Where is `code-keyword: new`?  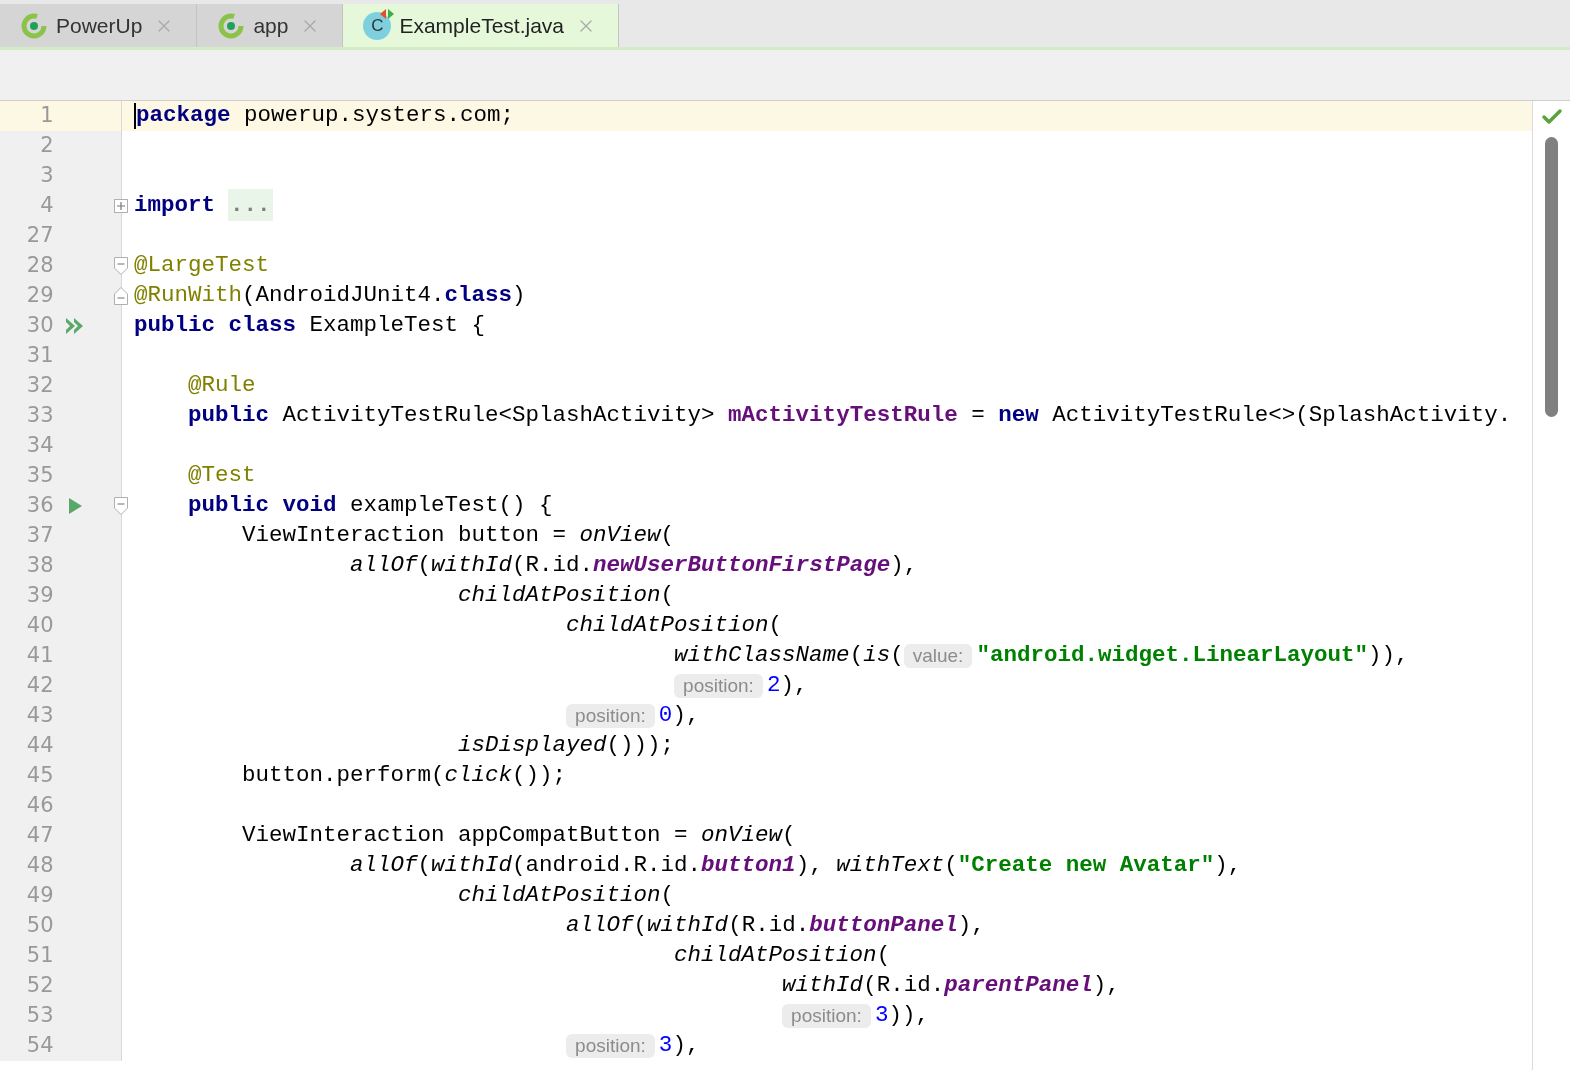 code-keyword: new is located at coordinates (1018, 416).